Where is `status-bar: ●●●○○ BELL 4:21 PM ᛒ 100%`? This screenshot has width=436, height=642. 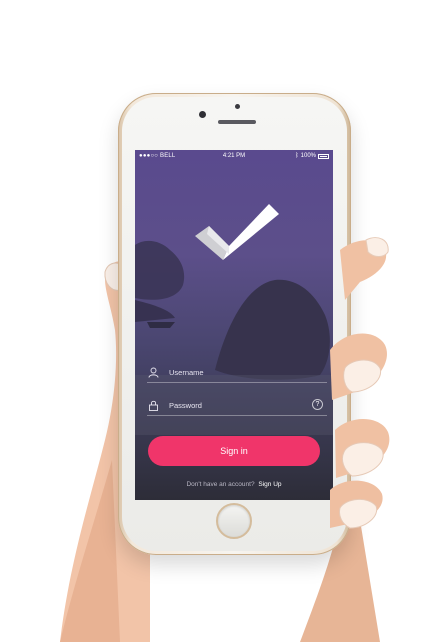
status-bar: ●●●○○ BELL 4:21 PM ᛒ 100% is located at coordinates (234, 156).